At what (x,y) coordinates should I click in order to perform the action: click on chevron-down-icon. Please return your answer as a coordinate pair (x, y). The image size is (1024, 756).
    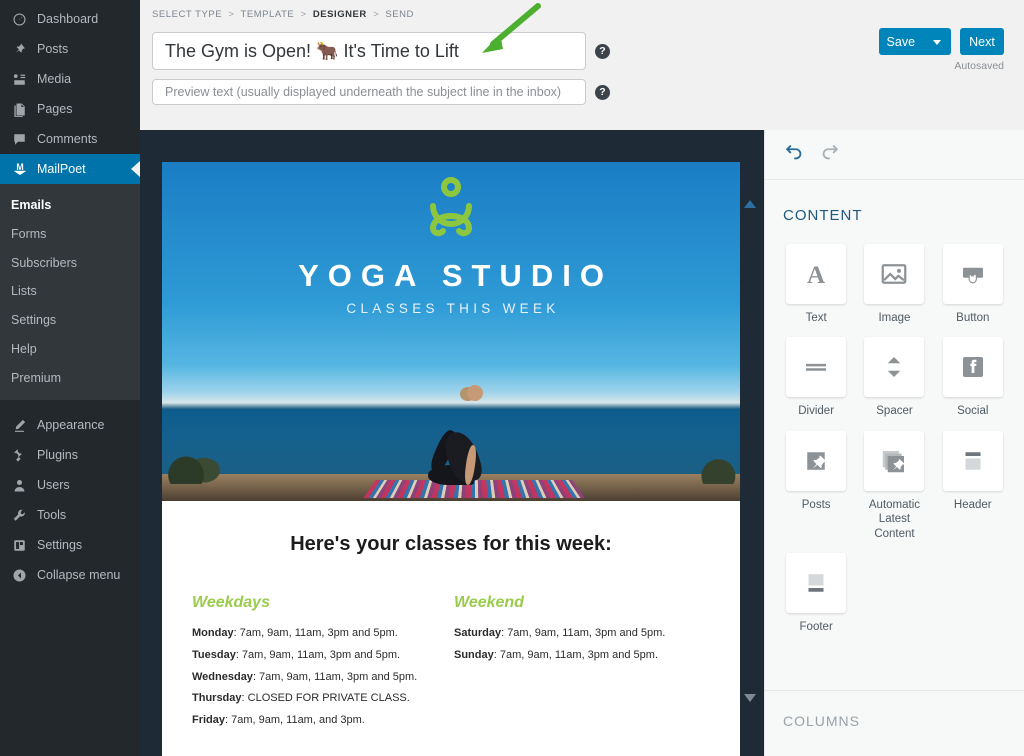
    Looking at the image, I should click on (936, 42).